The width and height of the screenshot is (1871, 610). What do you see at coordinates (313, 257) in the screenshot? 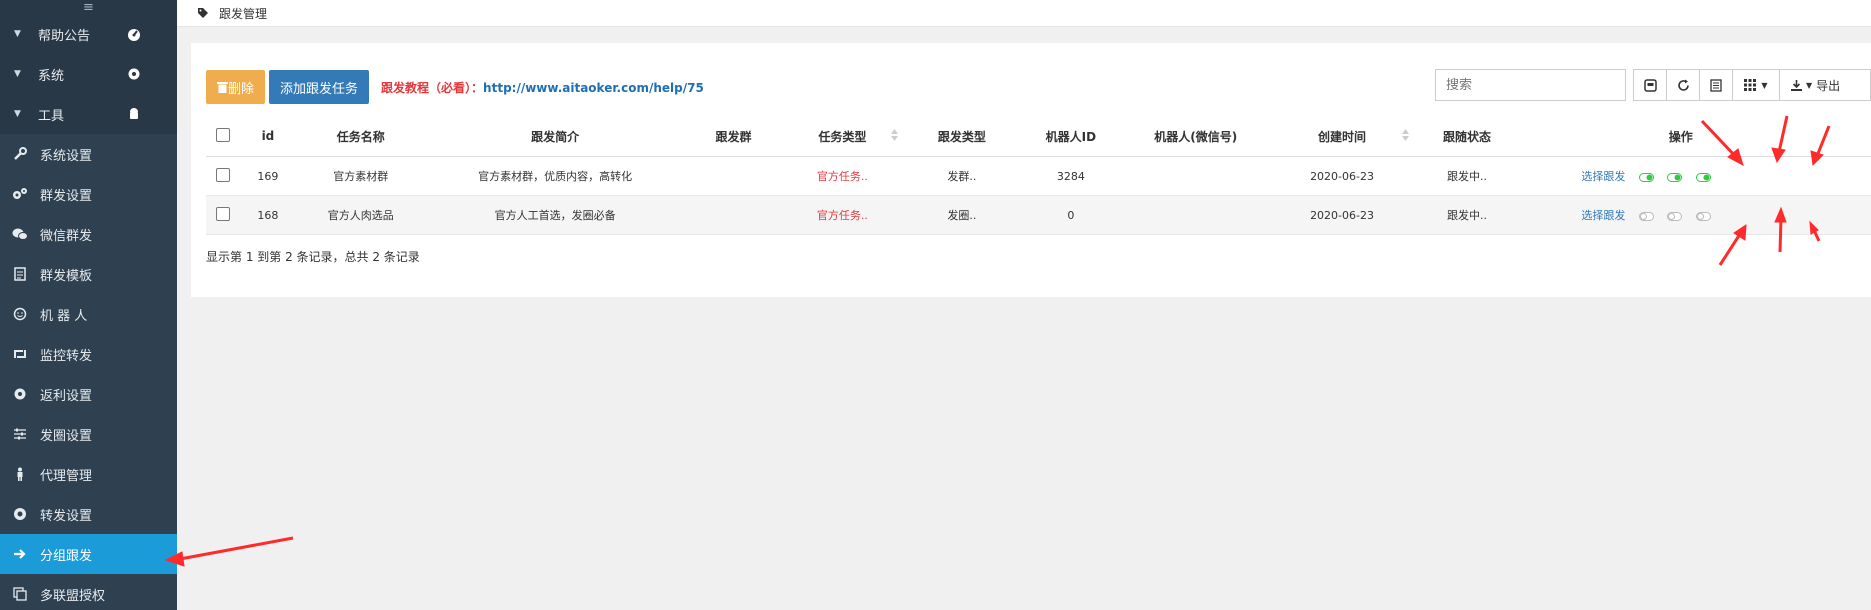
I see `pagination-summary: 显示第 1 到第 2 条记录，总共 2 条记录` at bounding box center [313, 257].